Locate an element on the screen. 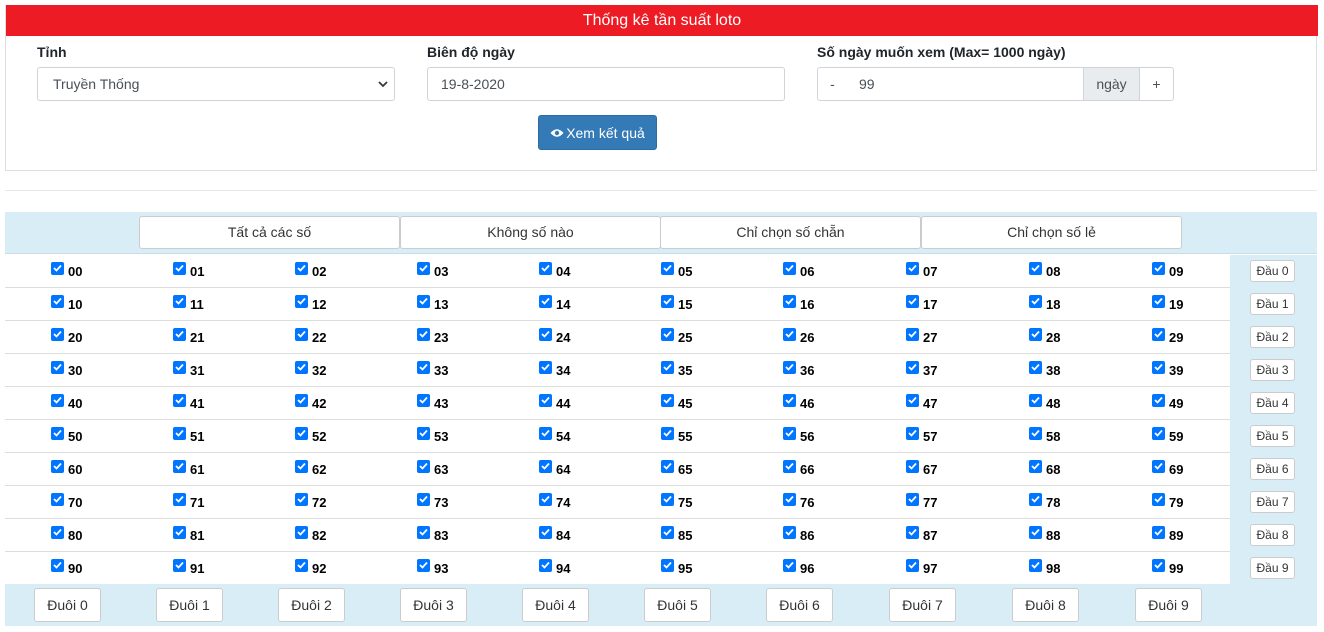 The image size is (1324, 632). number-checkbox-item: 58 is located at coordinates (1044, 436).